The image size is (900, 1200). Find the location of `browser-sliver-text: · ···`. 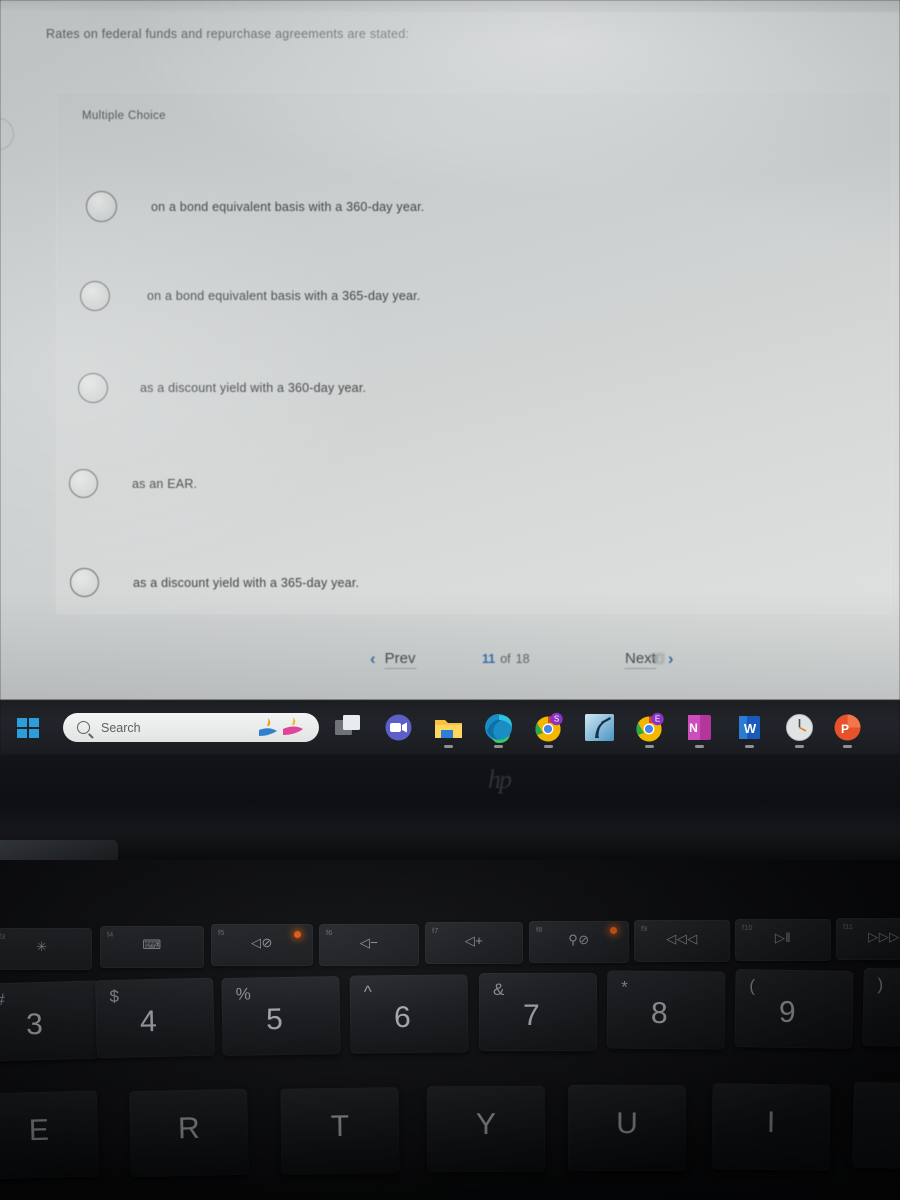

browser-sliver-text: · ··· is located at coordinates (818, 4).